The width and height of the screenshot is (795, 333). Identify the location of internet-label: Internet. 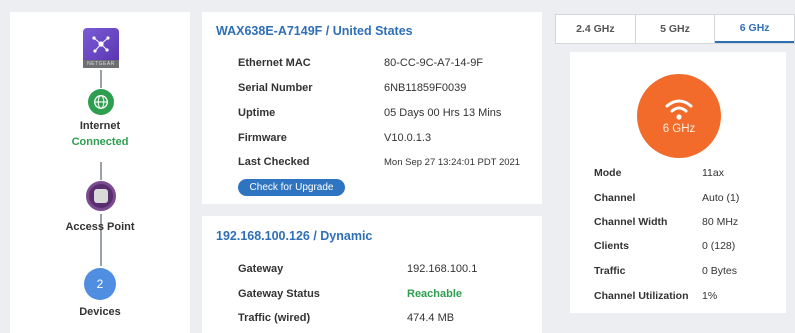
(100, 126).